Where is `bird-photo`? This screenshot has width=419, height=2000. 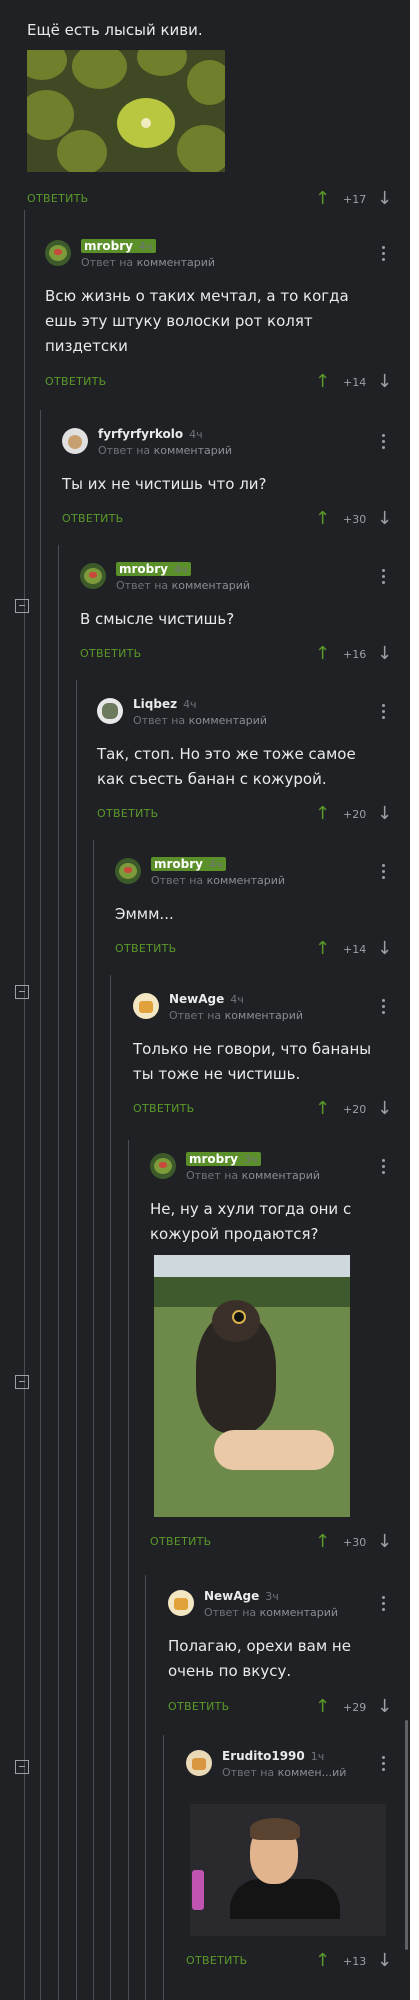 bird-photo is located at coordinates (252, 1386).